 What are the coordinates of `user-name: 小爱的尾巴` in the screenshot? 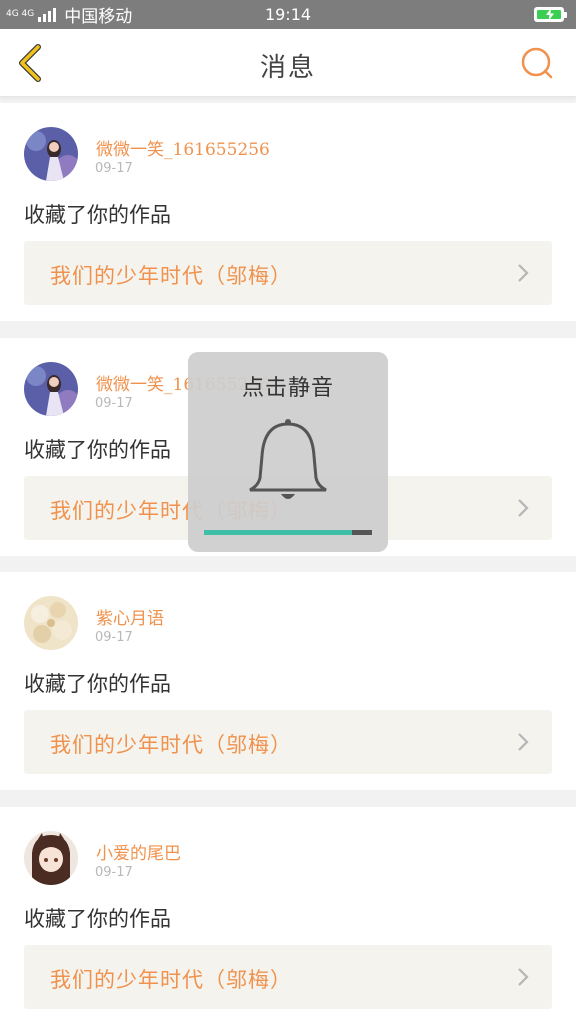 It's located at (138, 851).